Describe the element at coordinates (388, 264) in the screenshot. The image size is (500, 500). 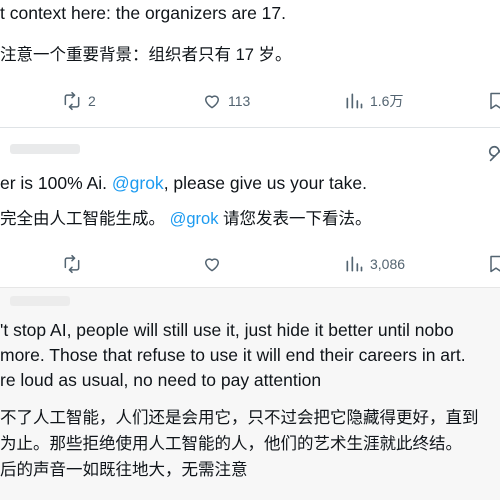
I see `views-count: 3,086` at that location.